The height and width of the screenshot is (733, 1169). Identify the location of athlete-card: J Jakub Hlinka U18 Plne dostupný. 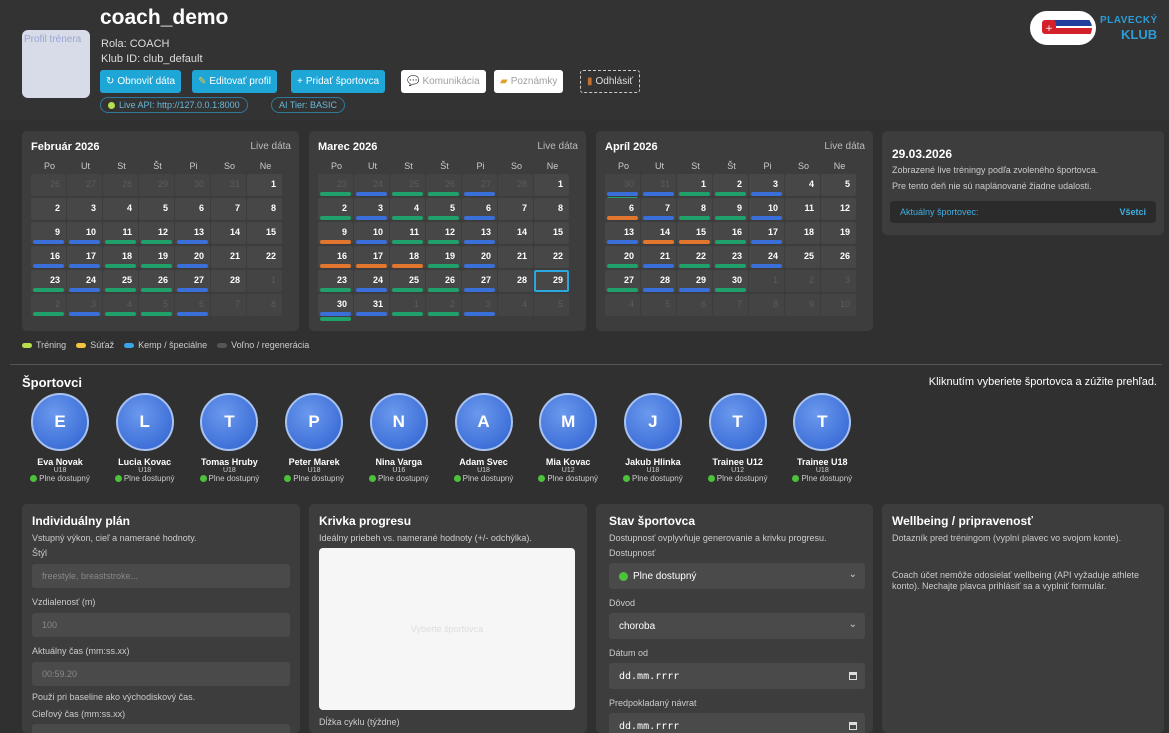
(653, 438).